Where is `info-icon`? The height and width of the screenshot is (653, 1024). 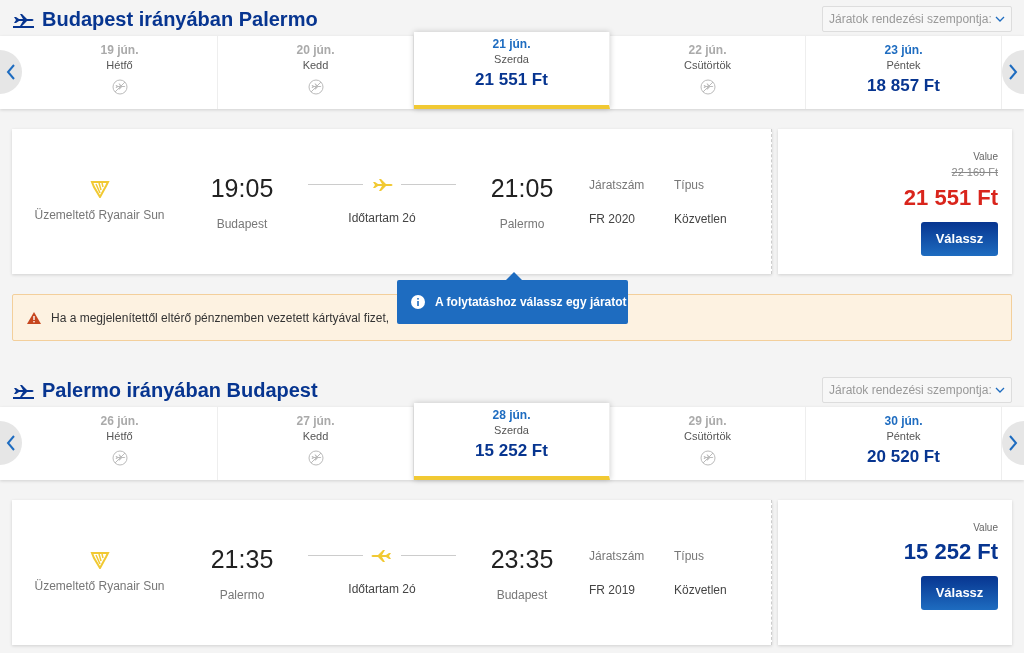 info-icon is located at coordinates (418, 302).